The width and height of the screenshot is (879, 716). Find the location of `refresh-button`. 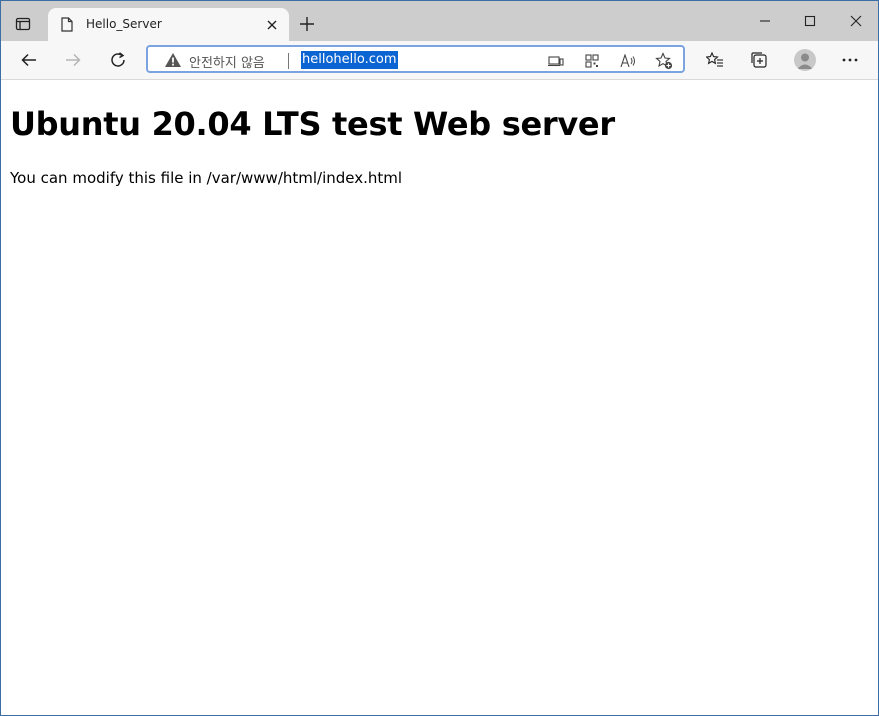

refresh-button is located at coordinates (118, 60).